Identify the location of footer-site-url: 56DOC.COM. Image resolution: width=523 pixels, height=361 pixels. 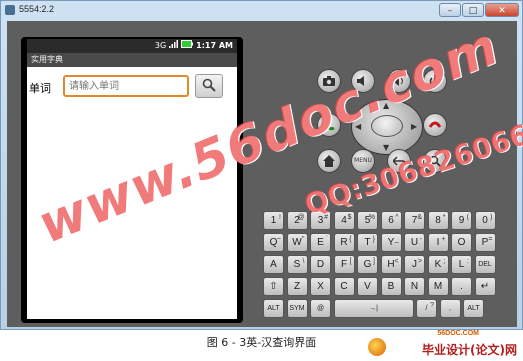
(458, 333).